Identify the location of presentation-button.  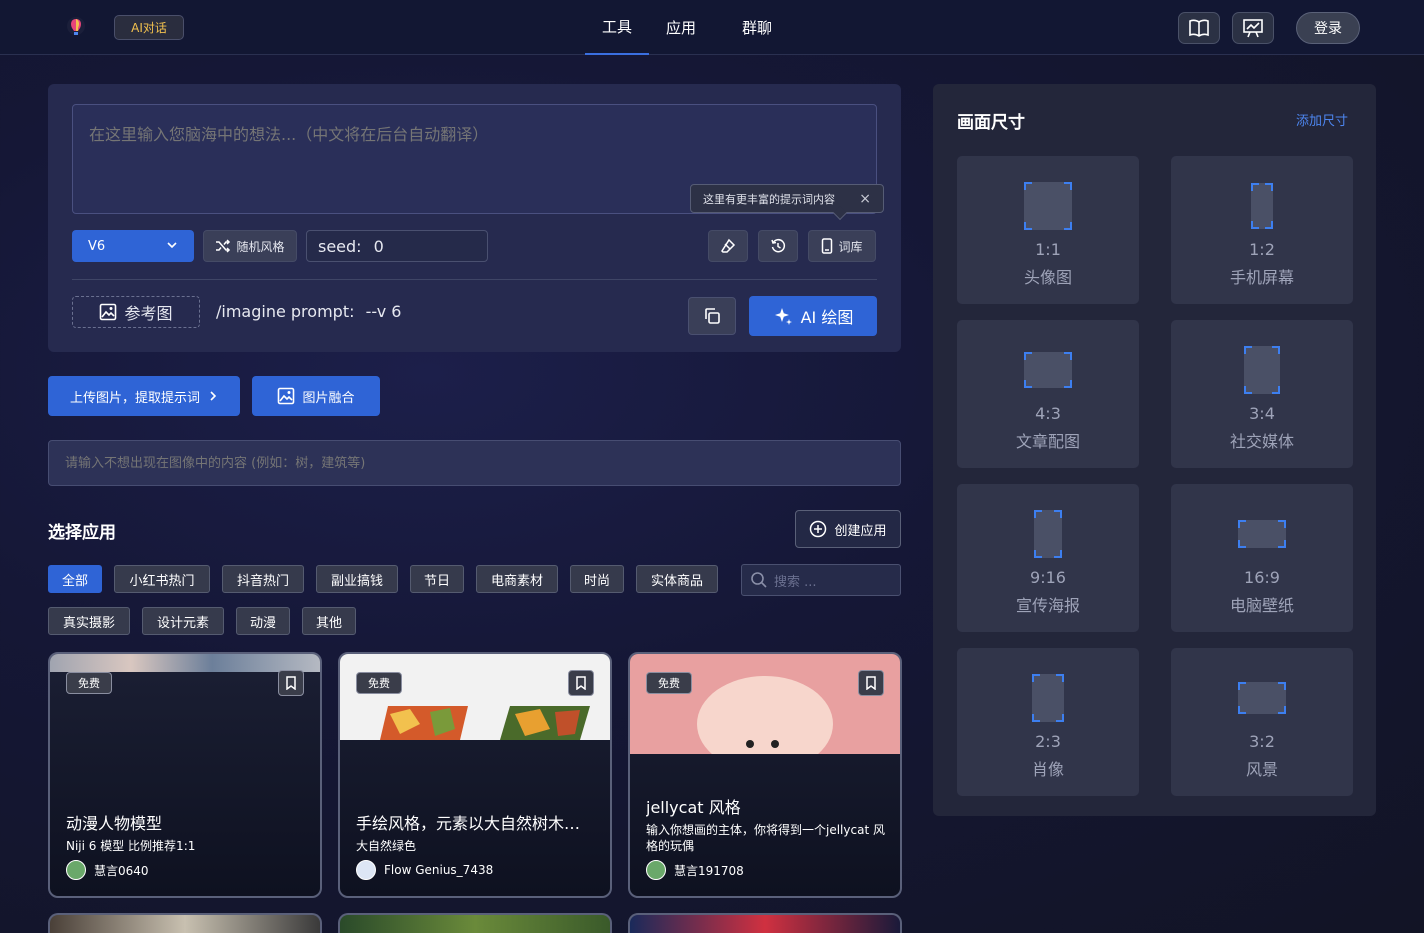
(1253, 28).